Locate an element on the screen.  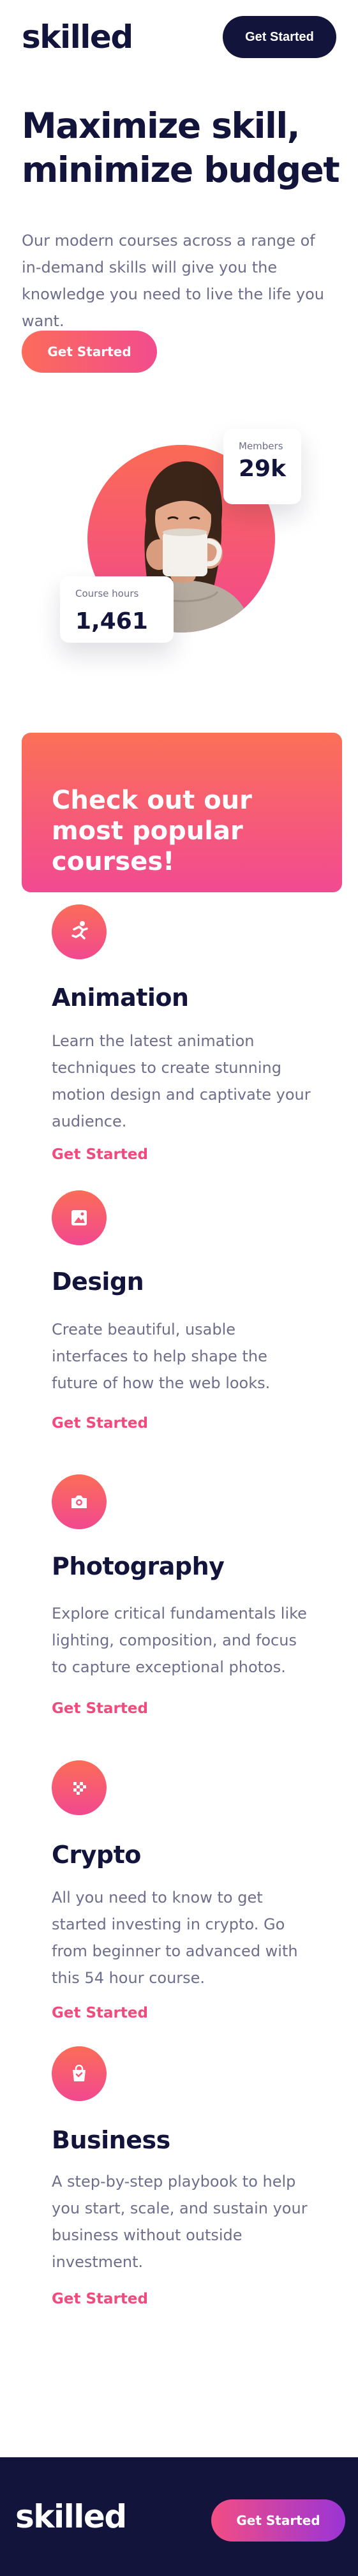
course-title-crypto: Crypto is located at coordinates (96, 1855).